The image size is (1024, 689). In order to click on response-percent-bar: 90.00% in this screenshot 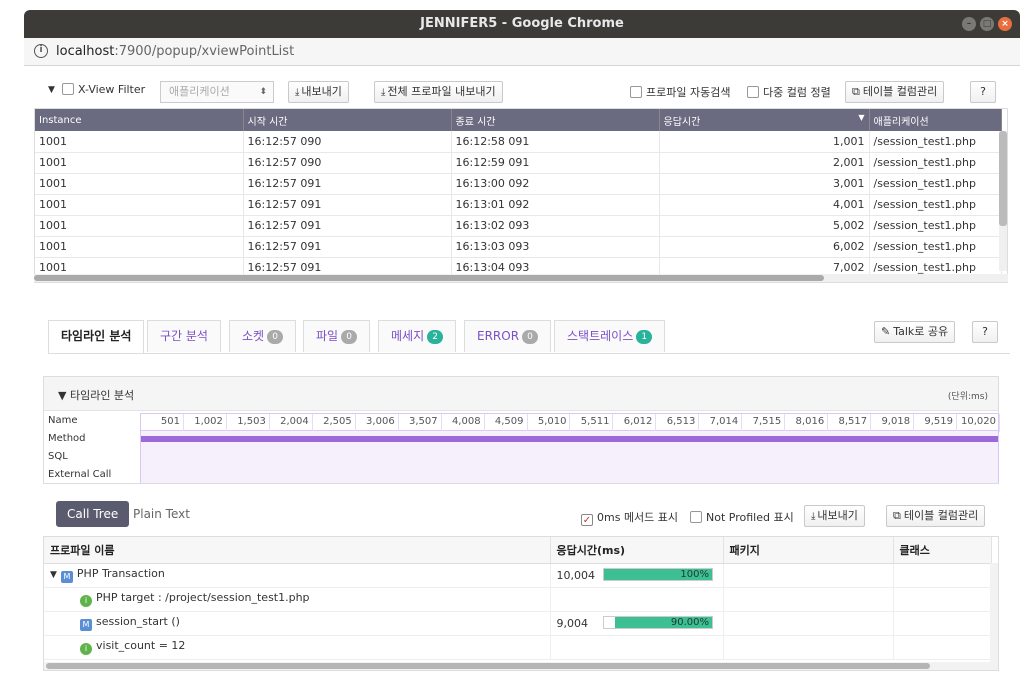, I will do `click(658, 622)`.